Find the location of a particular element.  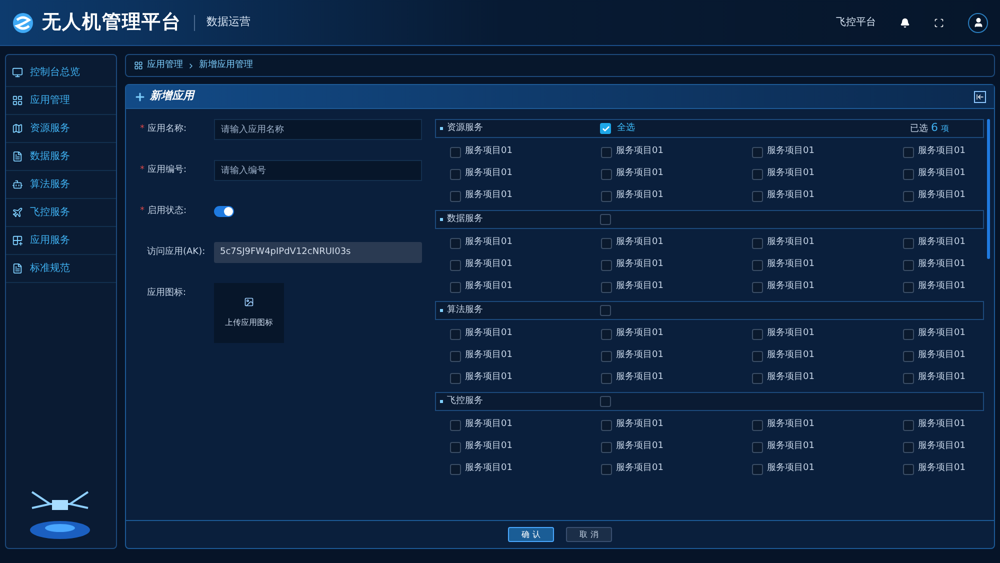

robot-icon is located at coordinates (17, 184).